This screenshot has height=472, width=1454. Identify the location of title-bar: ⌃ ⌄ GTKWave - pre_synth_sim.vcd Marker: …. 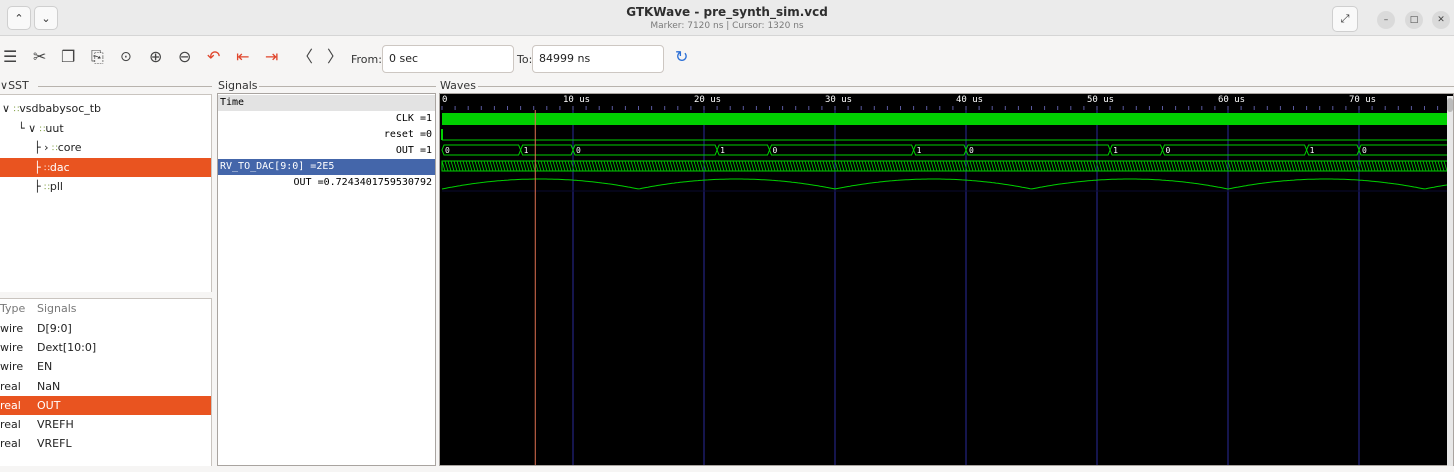
(727, 18).